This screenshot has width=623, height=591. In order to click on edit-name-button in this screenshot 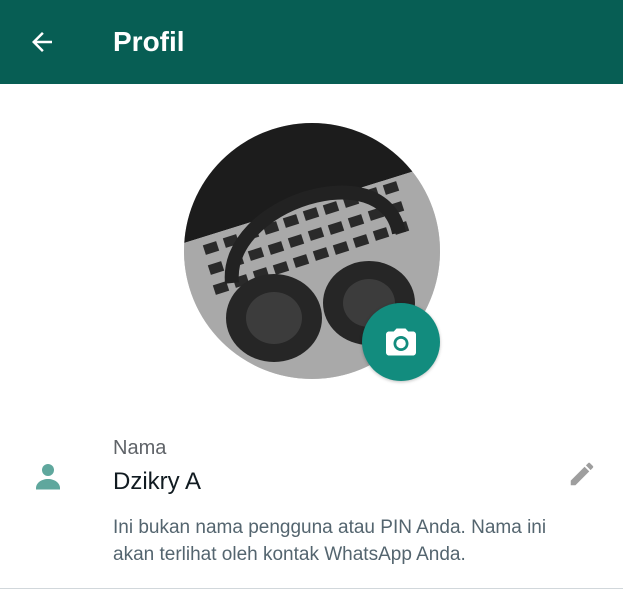, I will do `click(582, 474)`.